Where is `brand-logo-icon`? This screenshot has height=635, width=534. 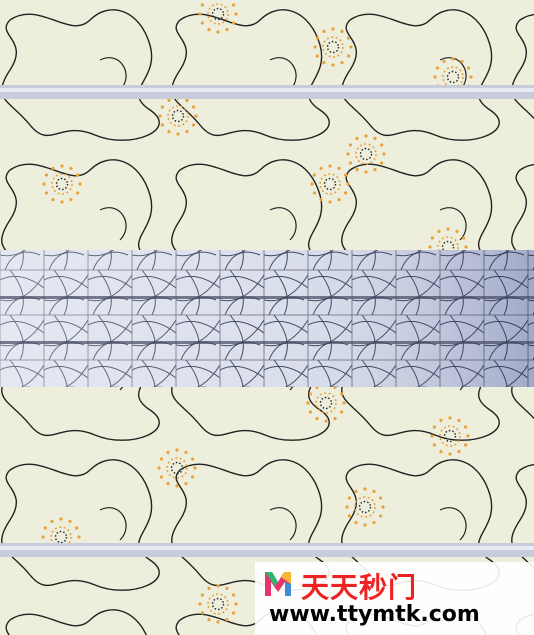 brand-logo-icon is located at coordinates (278, 584).